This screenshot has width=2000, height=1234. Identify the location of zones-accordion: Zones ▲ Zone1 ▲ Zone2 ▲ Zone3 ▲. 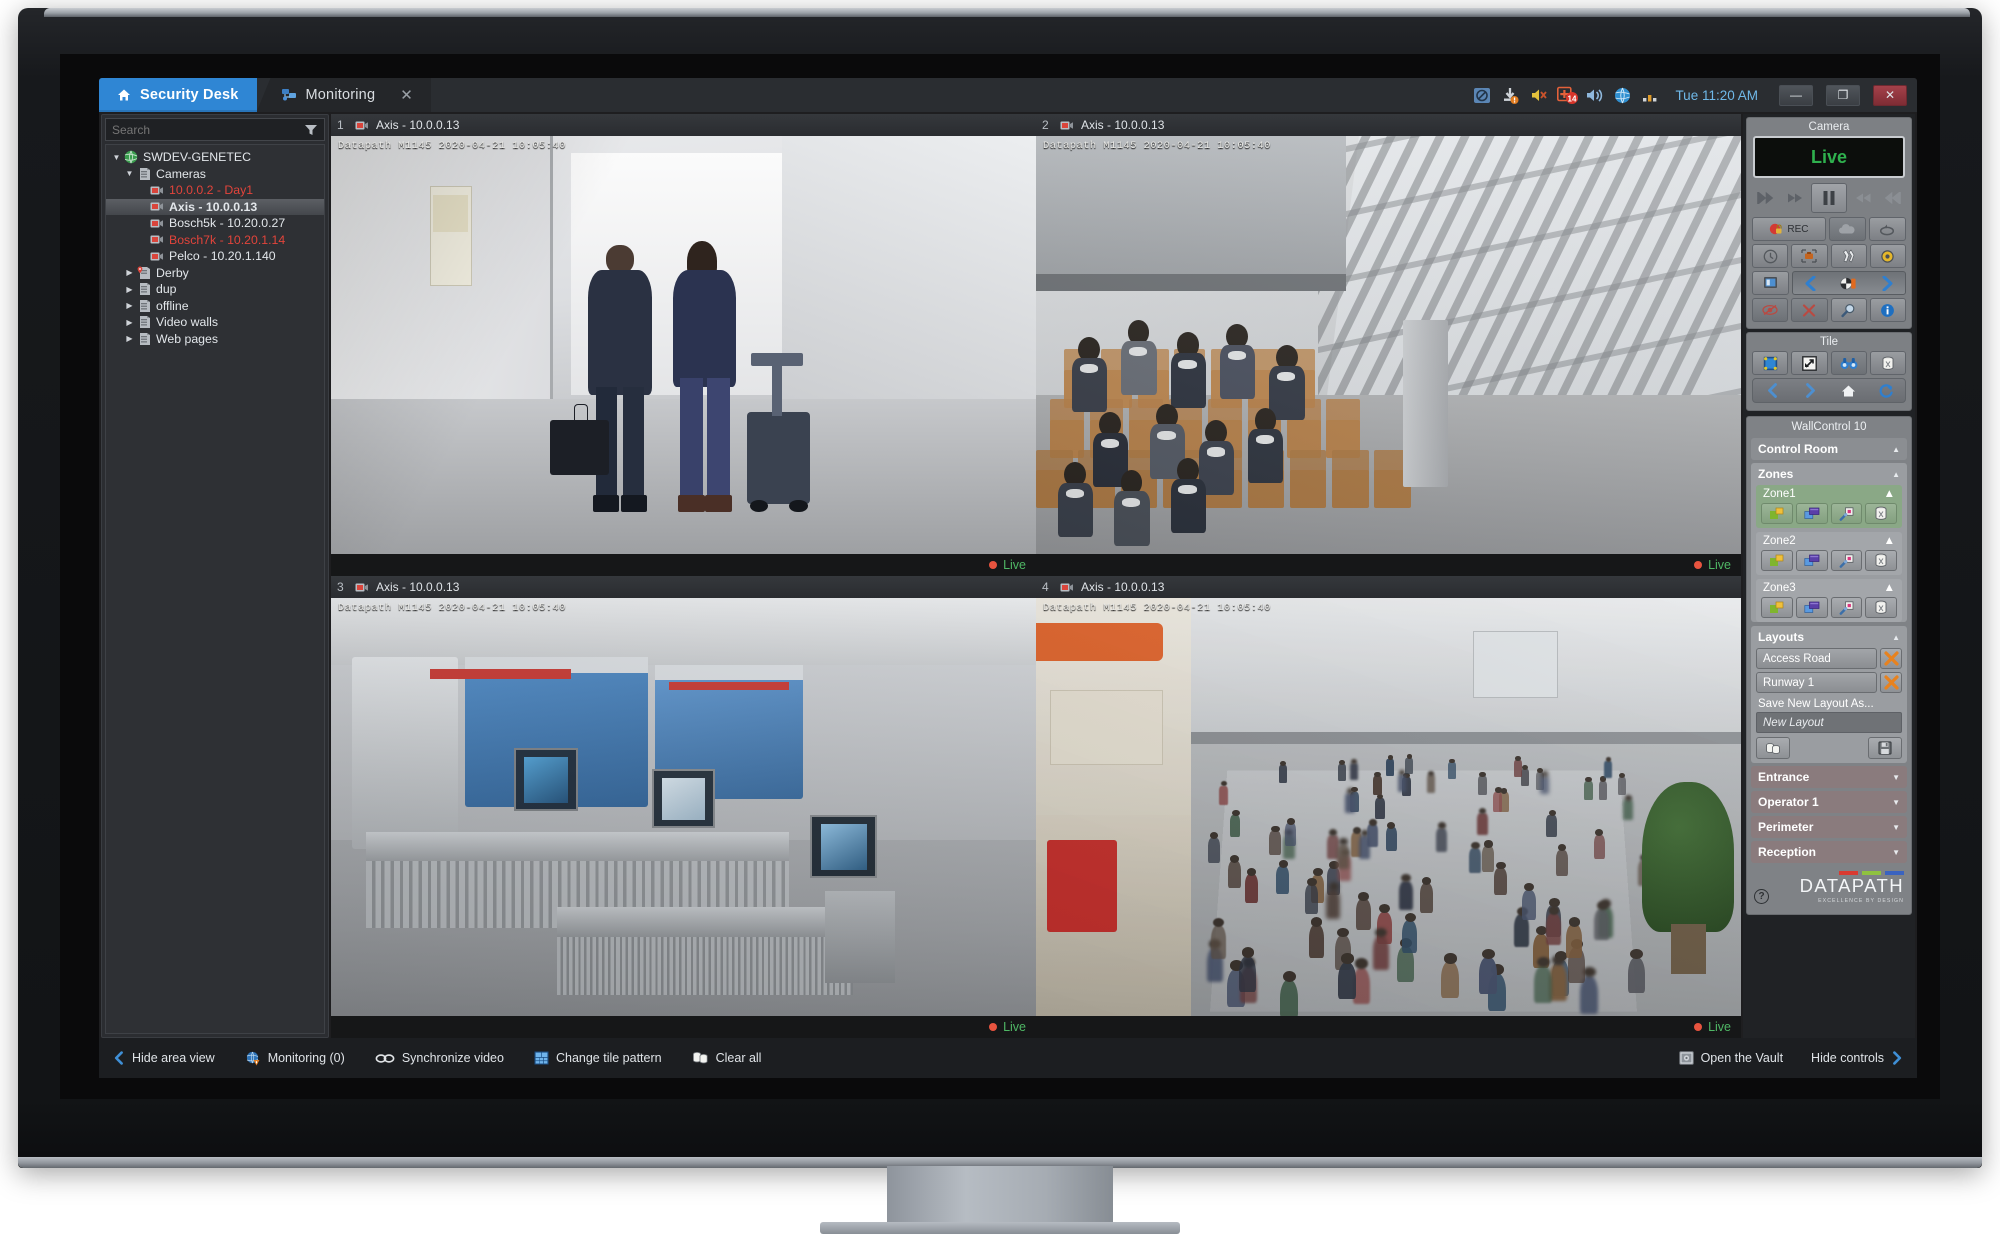
(1829, 542).